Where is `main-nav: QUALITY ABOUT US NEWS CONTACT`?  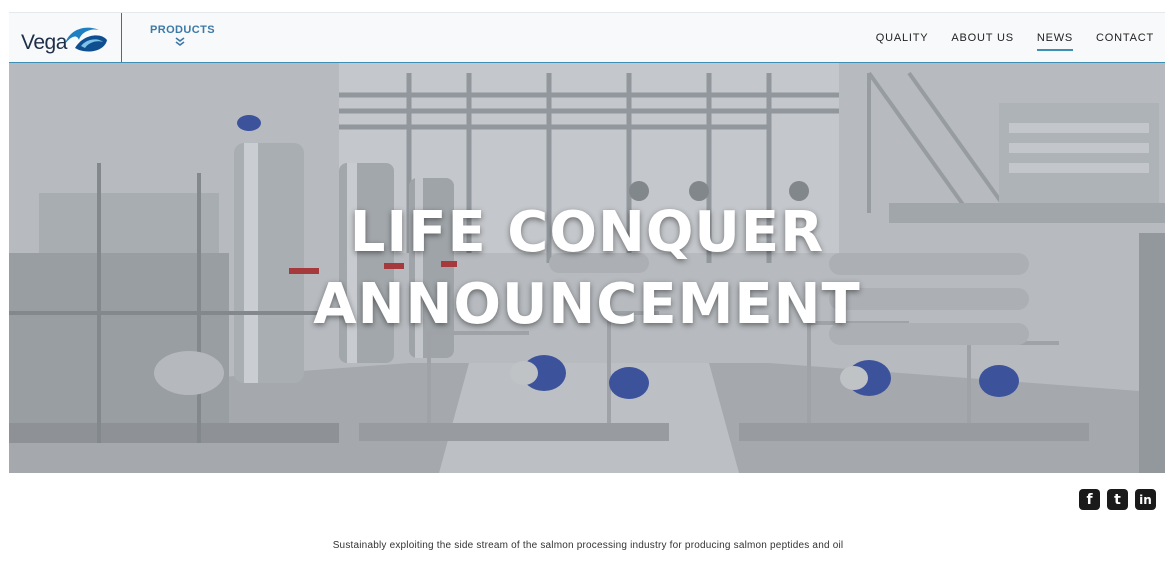 main-nav: QUALITY ABOUT US NEWS CONTACT is located at coordinates (1003, 37).